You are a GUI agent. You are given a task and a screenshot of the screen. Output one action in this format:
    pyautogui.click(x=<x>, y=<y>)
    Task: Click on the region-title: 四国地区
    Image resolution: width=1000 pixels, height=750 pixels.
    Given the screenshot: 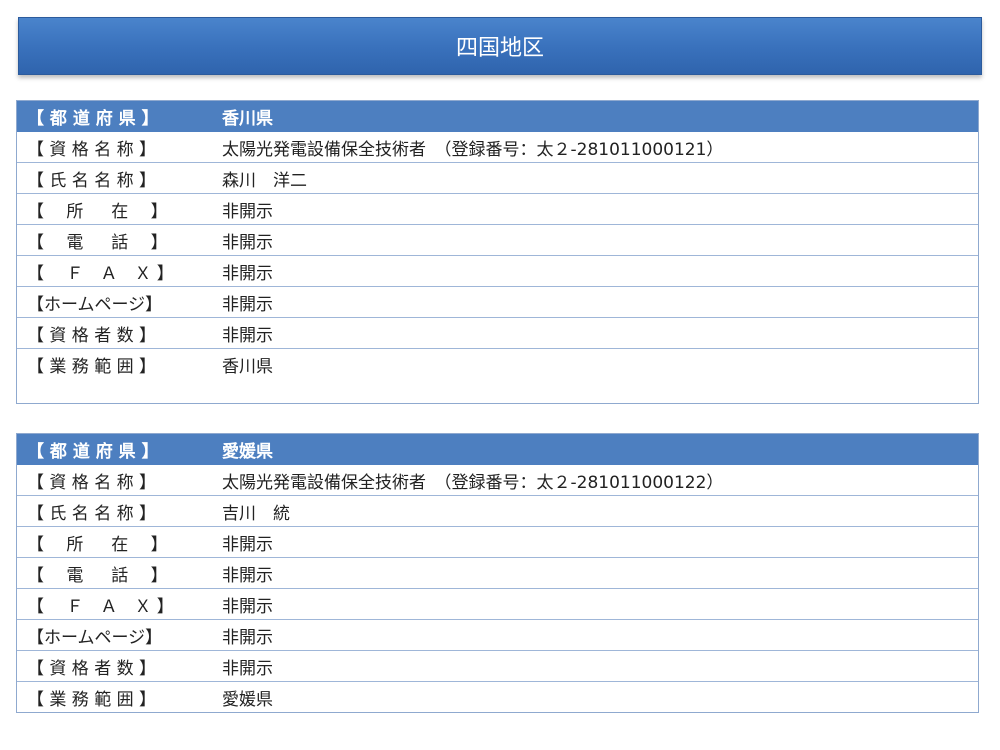 What is the action you would take?
    pyautogui.click(x=499, y=48)
    